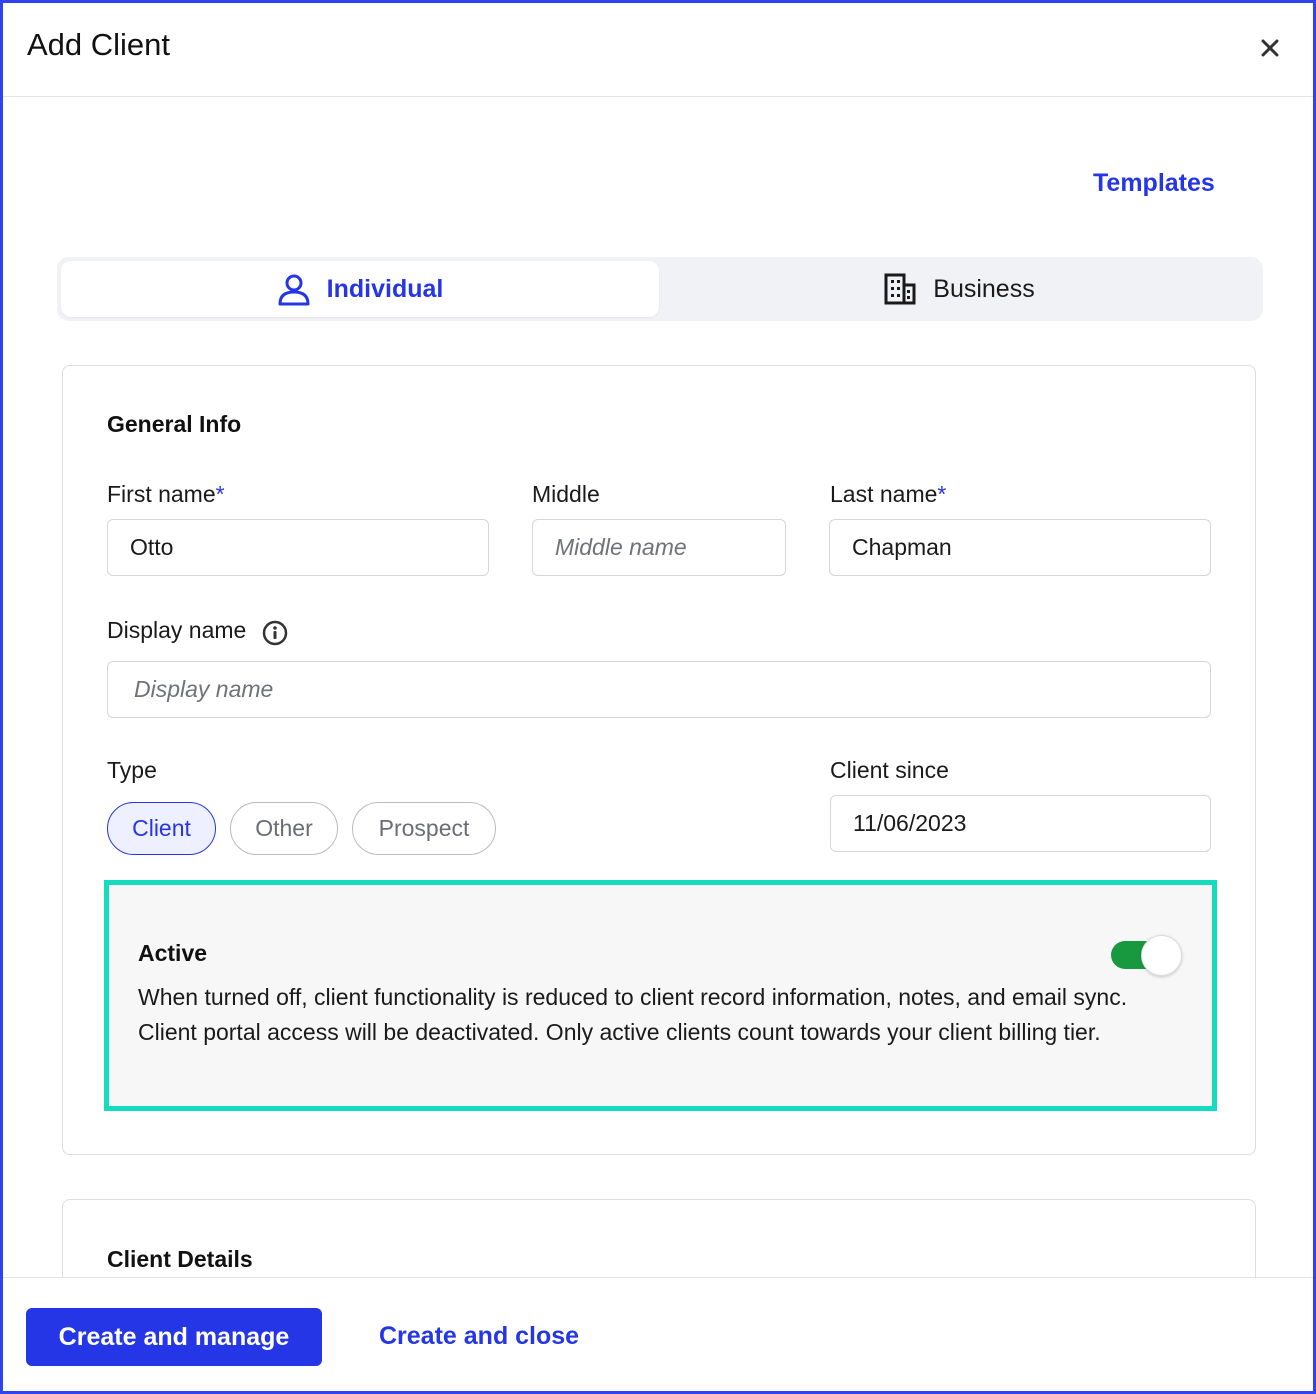 This screenshot has height=1394, width=1316. I want to click on close-button, so click(1270, 48).